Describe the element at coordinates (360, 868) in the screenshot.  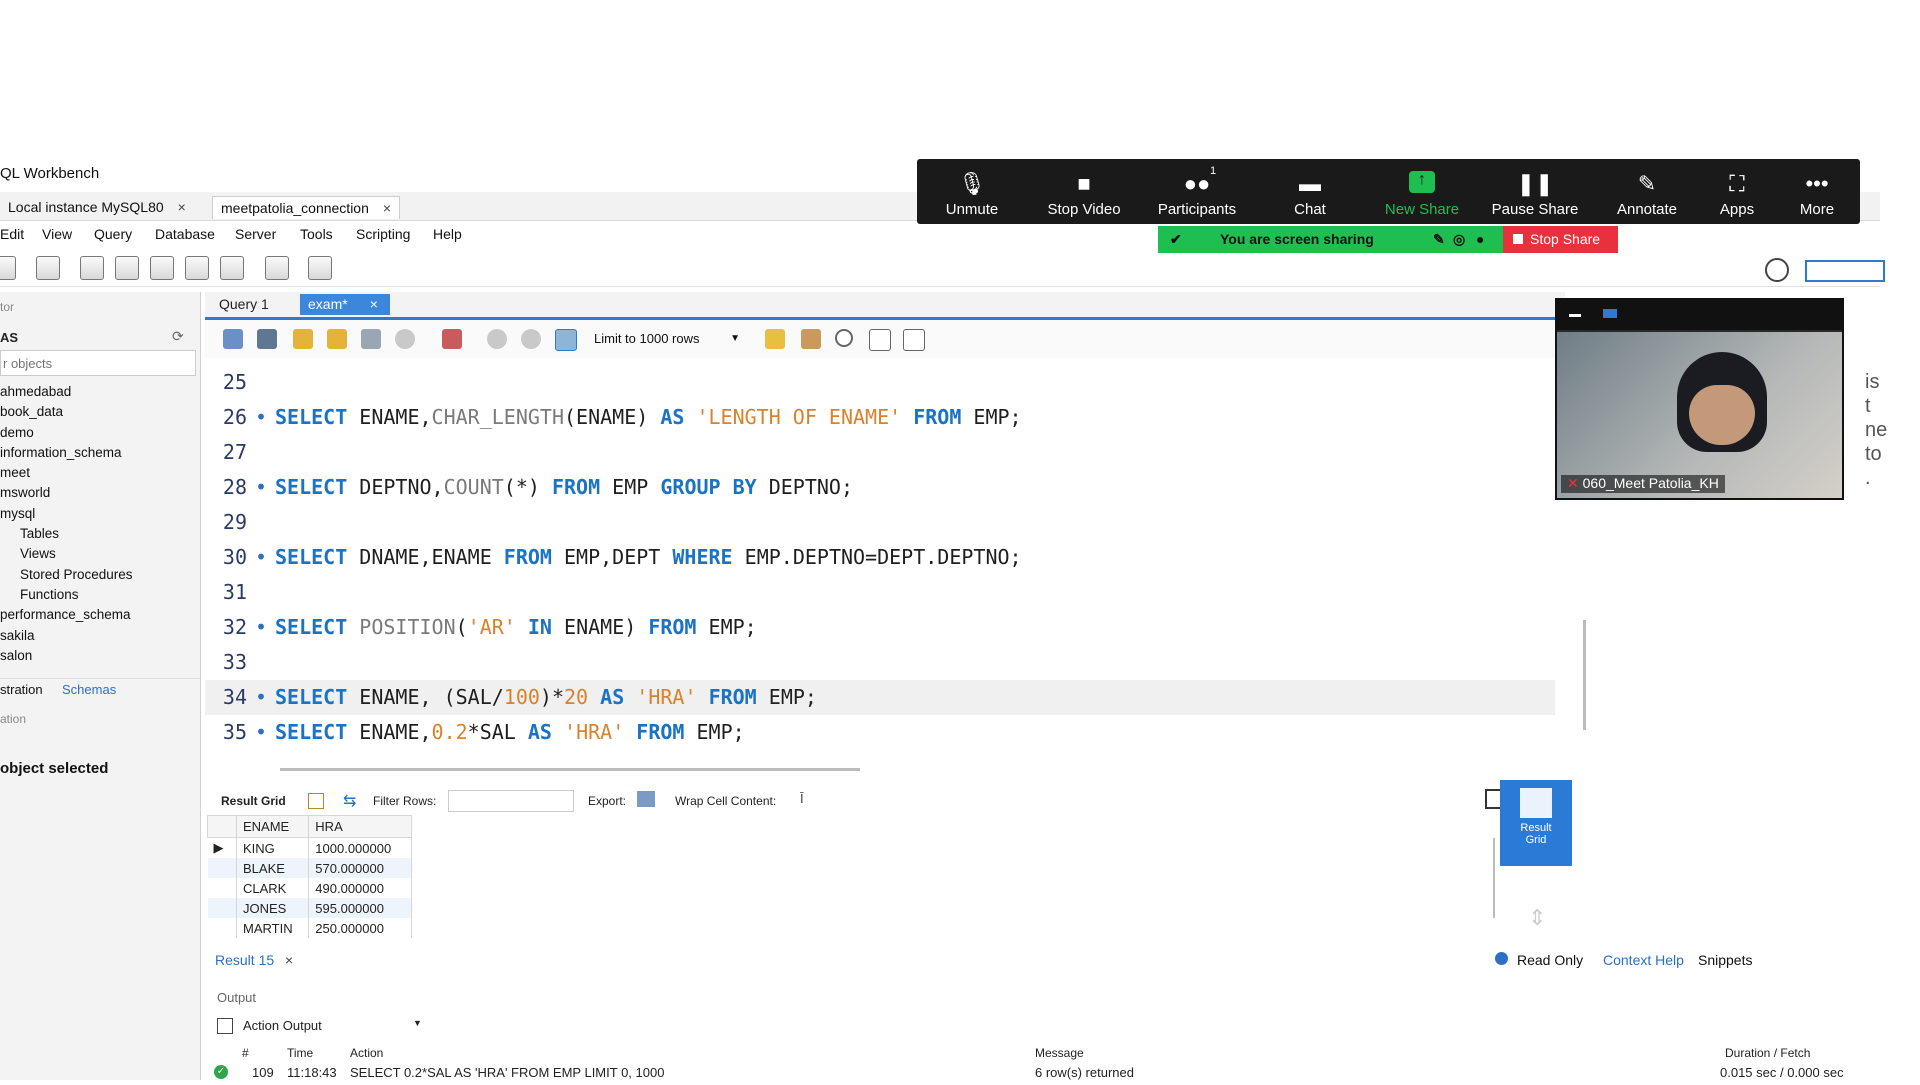
I see `table-cell: 570.000000` at that location.